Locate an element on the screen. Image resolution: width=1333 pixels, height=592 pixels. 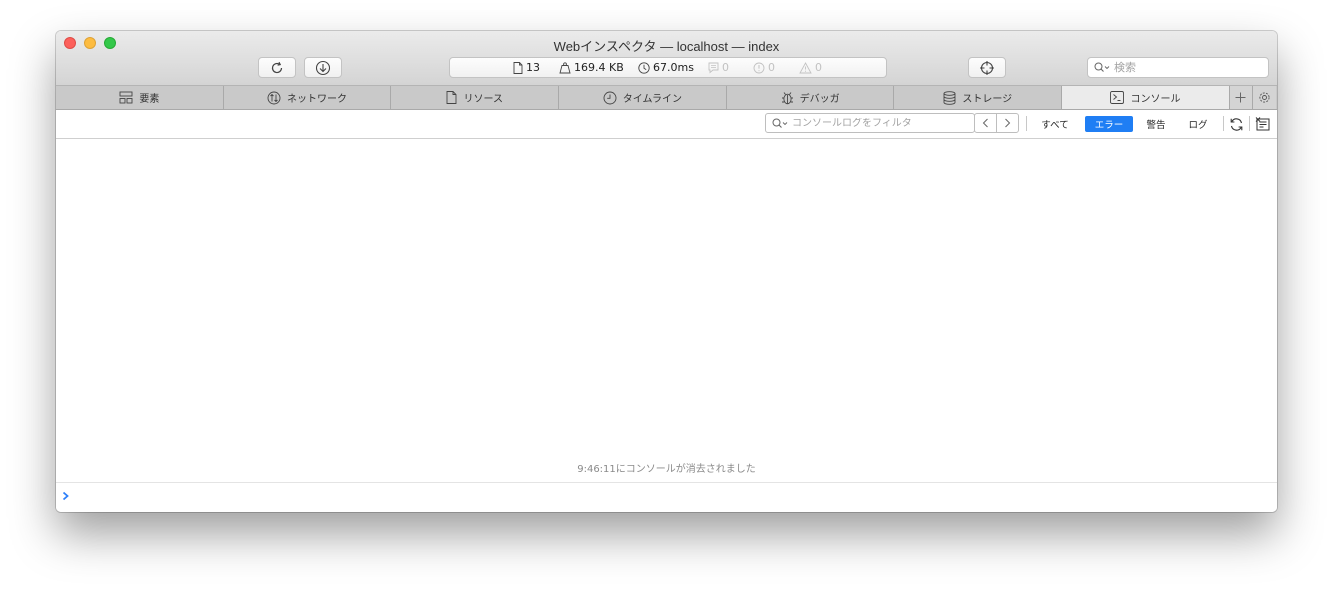
new-tab-button is located at coordinates (1241, 97).